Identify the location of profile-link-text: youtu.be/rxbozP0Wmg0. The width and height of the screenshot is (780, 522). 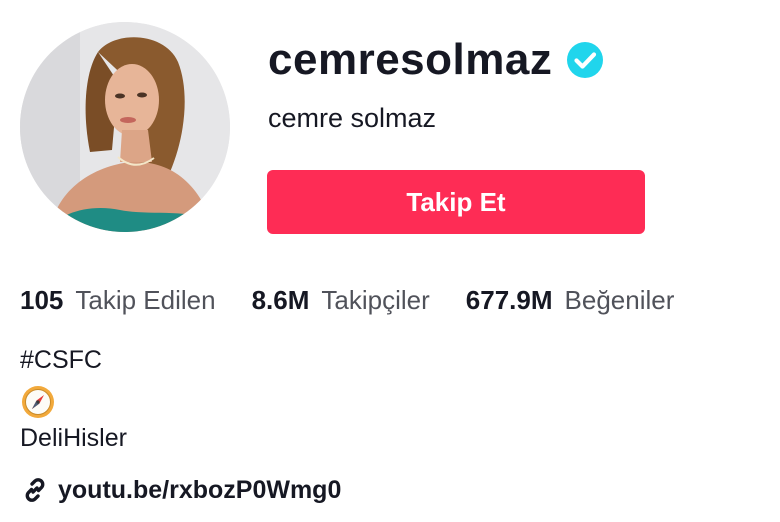
(200, 490).